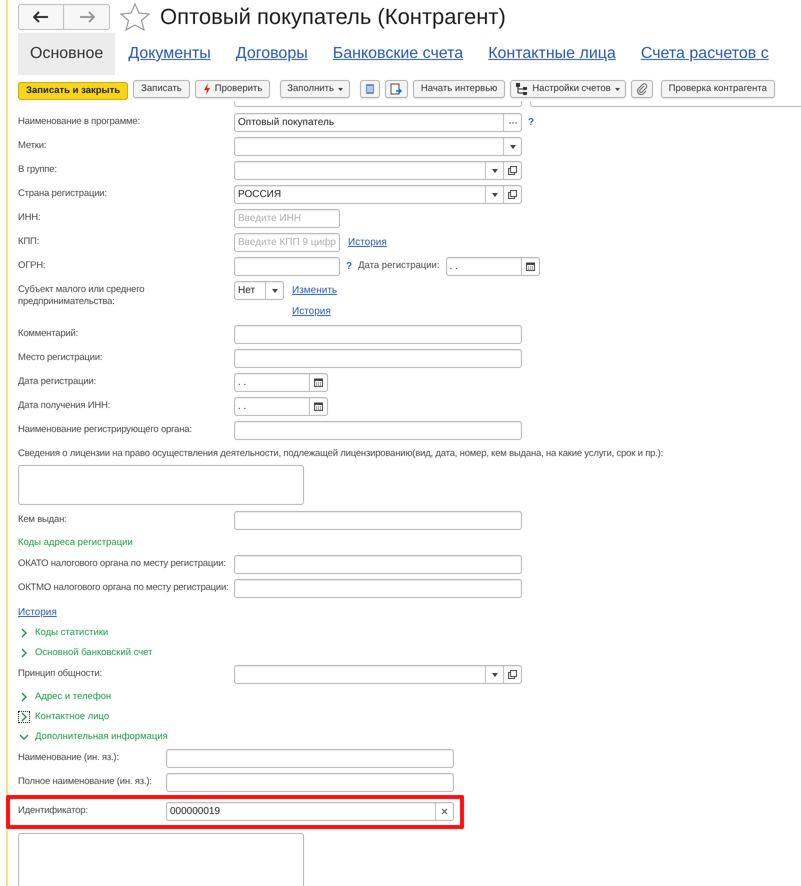  Describe the element at coordinates (247, 290) in the screenshot. I see `field-value: Нет` at that location.